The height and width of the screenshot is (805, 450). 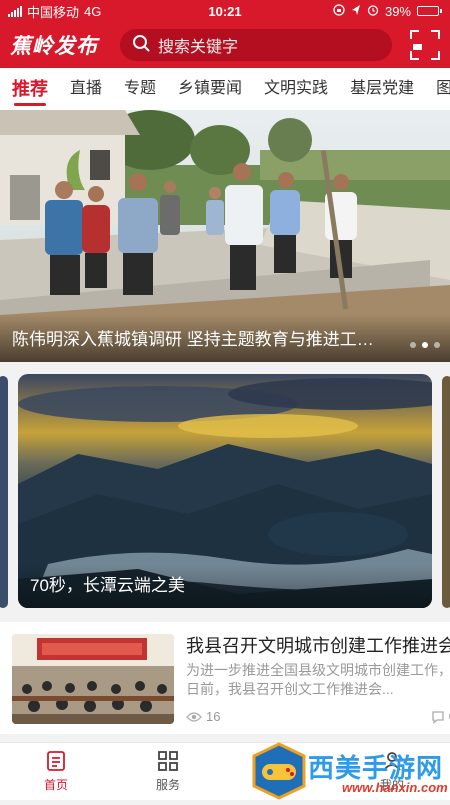 What do you see at coordinates (56, 771) in the screenshot?
I see `nav-home: 首页` at bounding box center [56, 771].